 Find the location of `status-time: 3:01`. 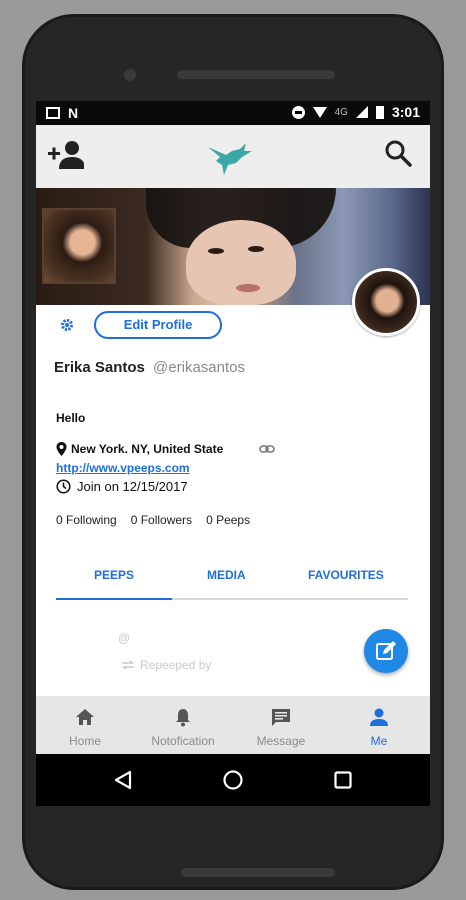

status-time: 3:01 is located at coordinates (405, 112).